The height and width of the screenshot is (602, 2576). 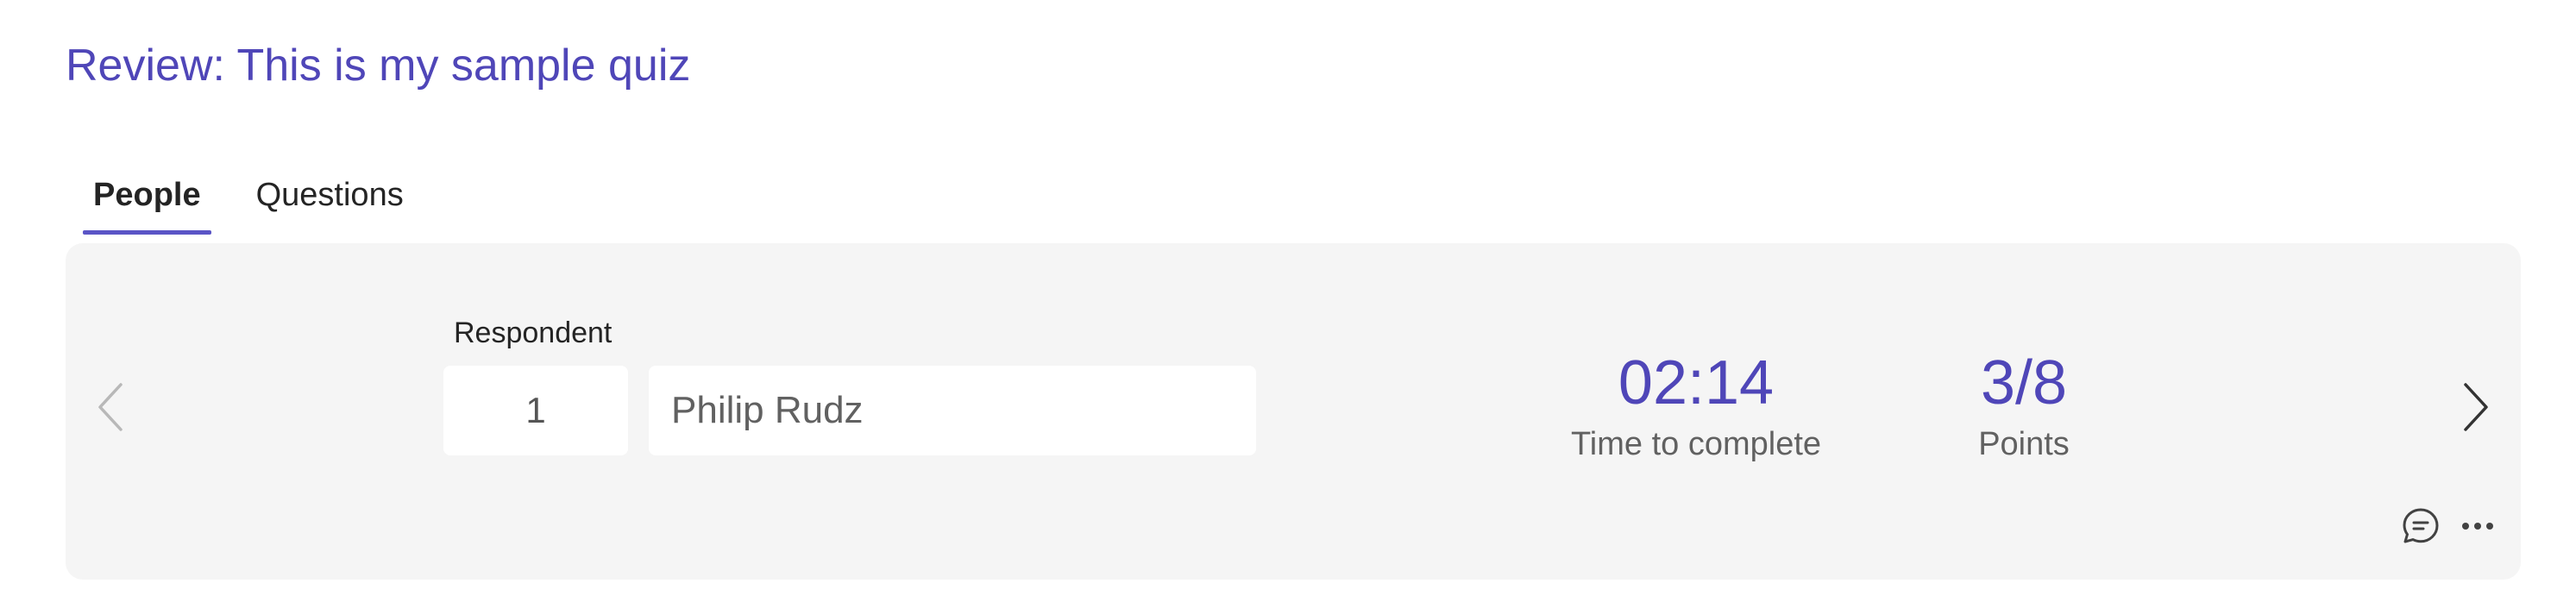 I want to click on points-value: 3/8, so click(x=2024, y=382).